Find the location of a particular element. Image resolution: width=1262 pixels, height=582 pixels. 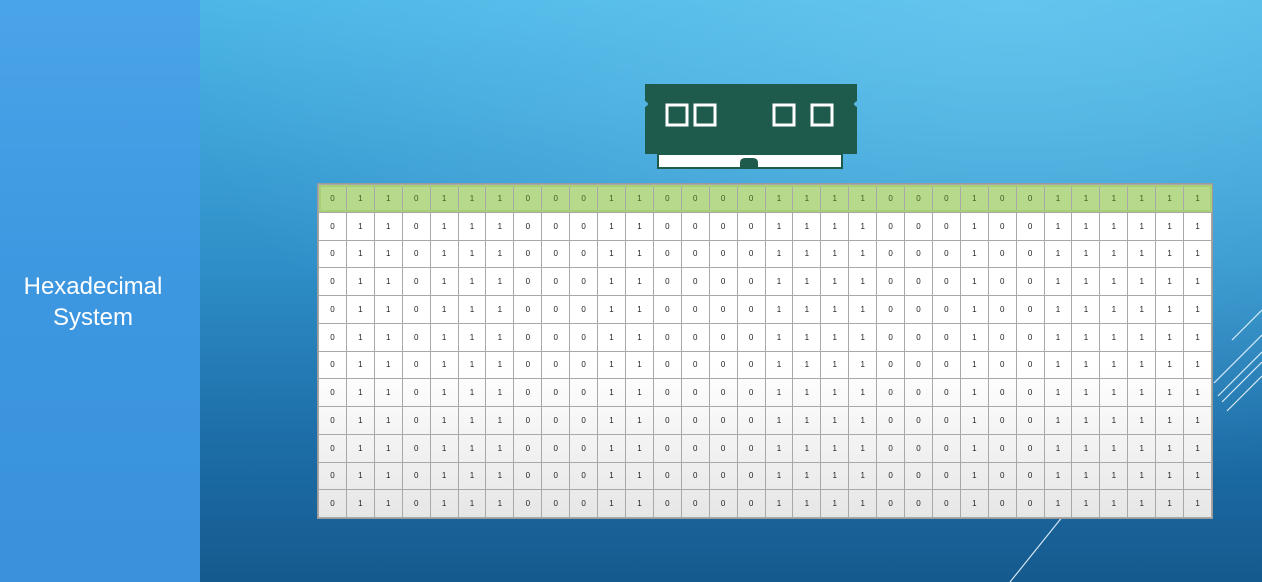

highlighted-memory-row: 01101110001100001111000100111111 is located at coordinates (765, 198).